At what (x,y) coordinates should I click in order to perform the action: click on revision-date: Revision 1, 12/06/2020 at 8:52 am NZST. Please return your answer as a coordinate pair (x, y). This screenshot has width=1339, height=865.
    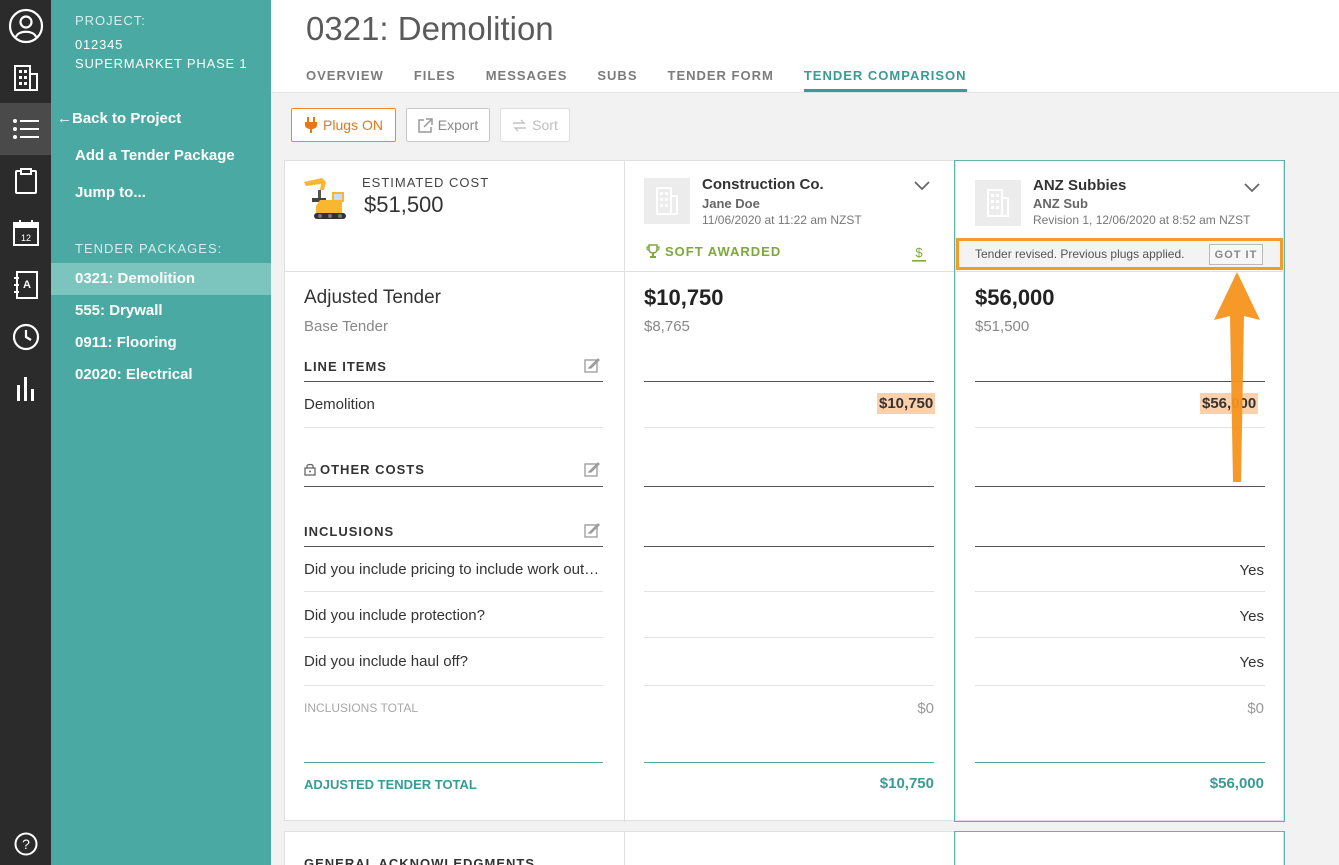
    Looking at the image, I should click on (1142, 220).